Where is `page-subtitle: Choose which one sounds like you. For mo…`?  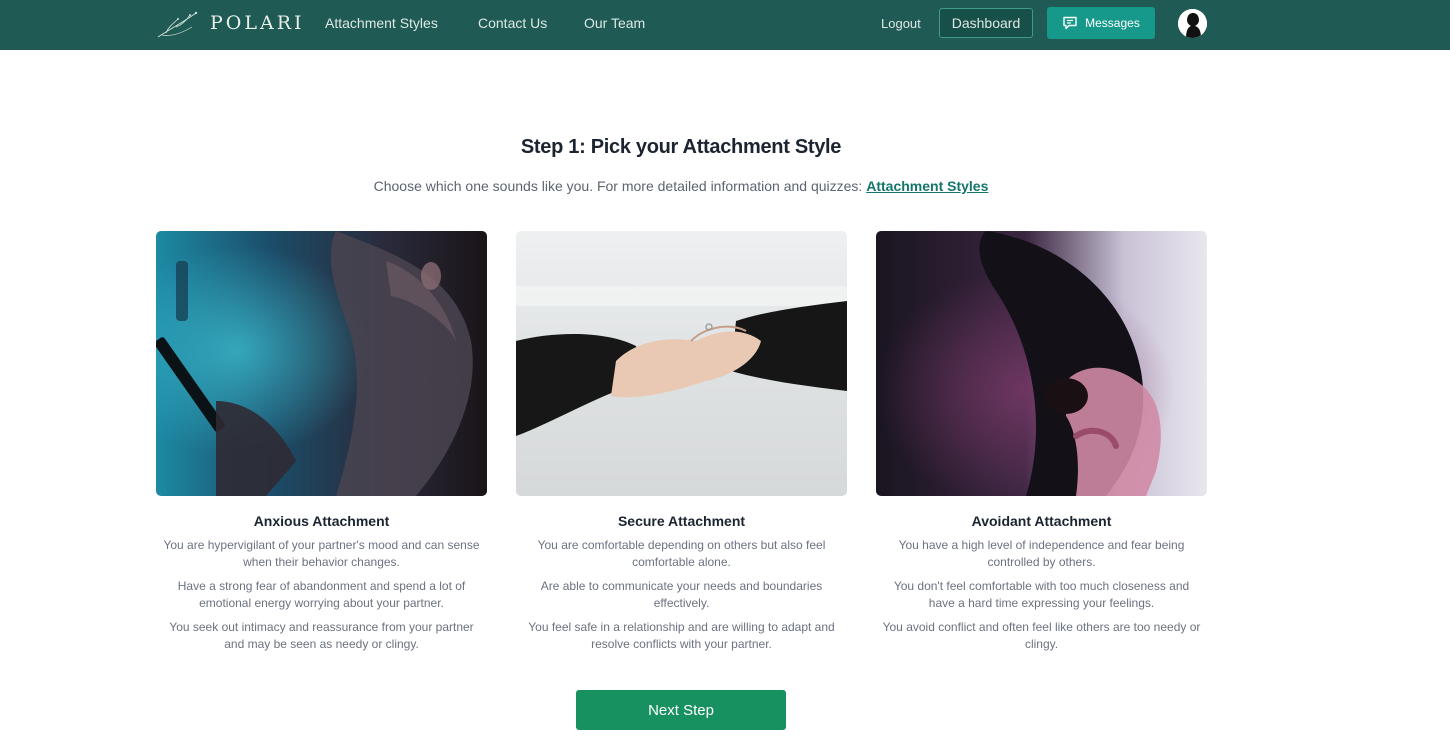
page-subtitle: Choose which one sounds like you. For mo… is located at coordinates (681, 186).